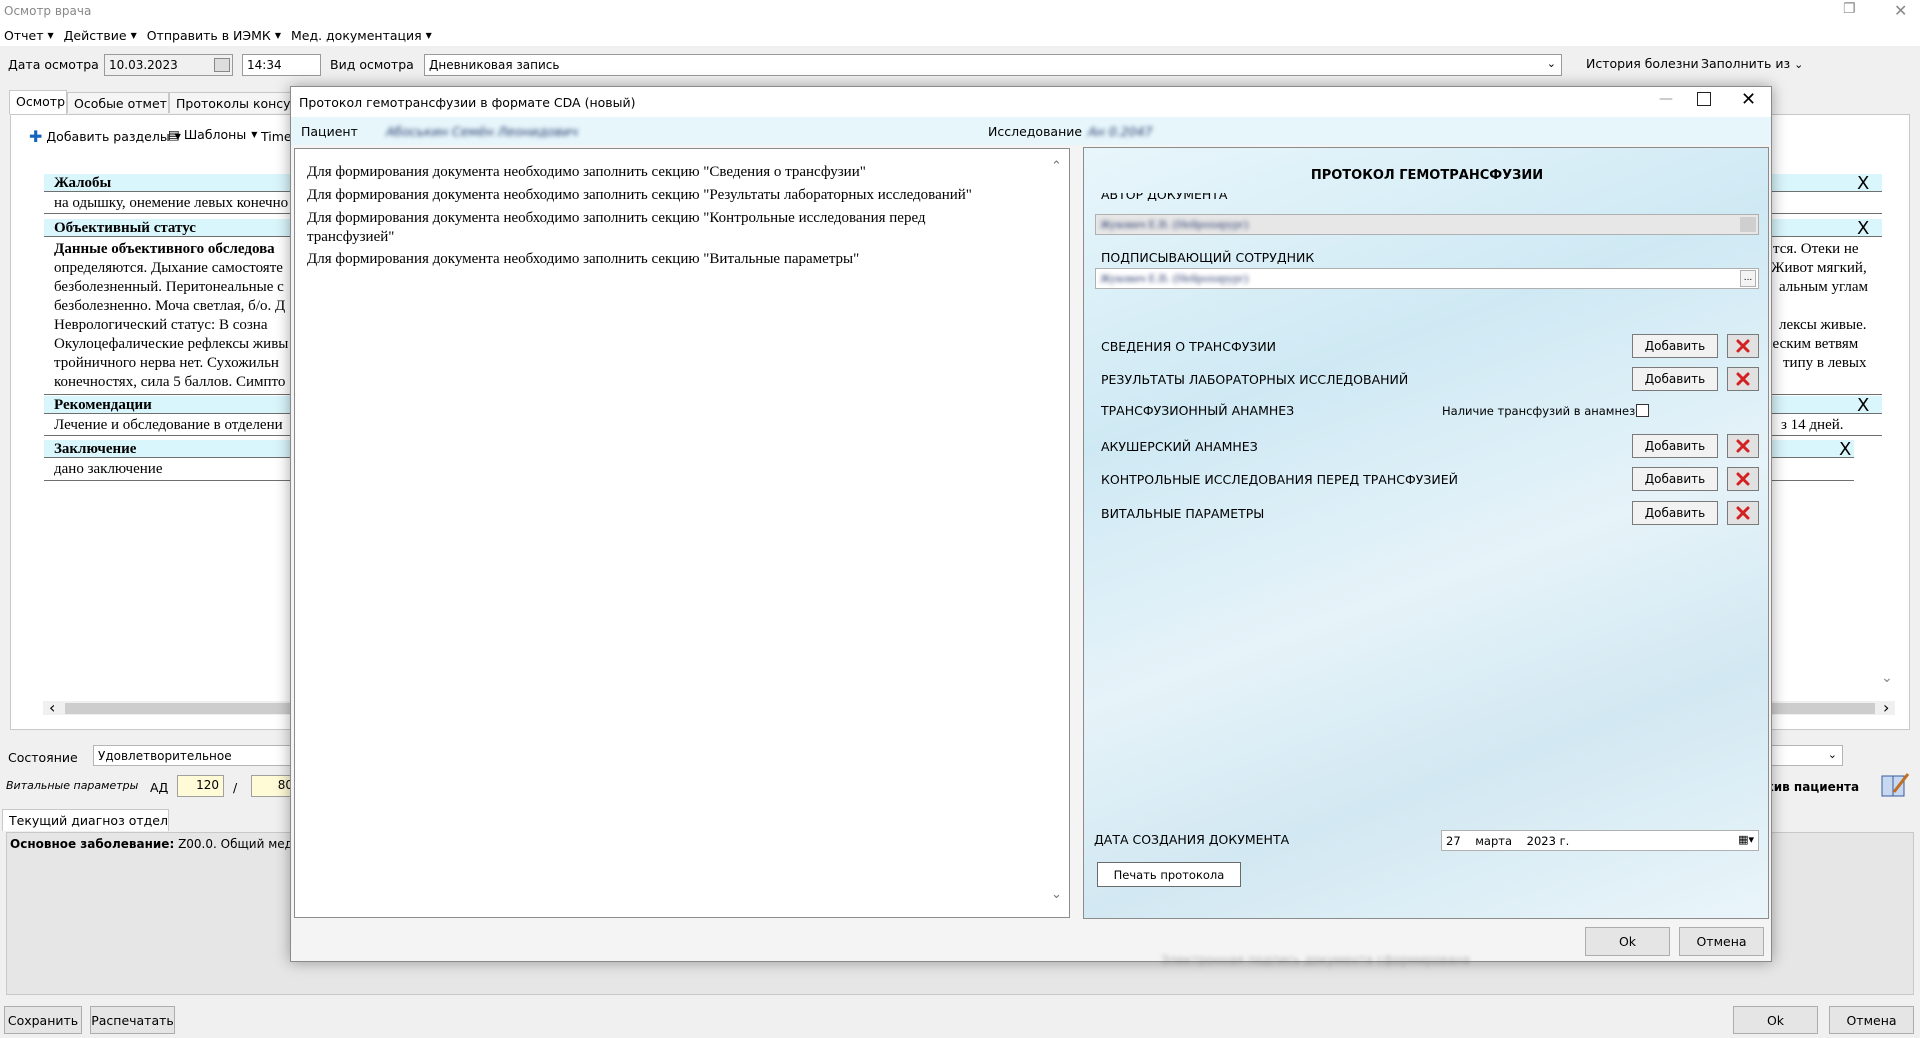 This screenshot has width=1920, height=1038. I want to click on delete-obstetric-anamnesis-button, so click(1743, 446).